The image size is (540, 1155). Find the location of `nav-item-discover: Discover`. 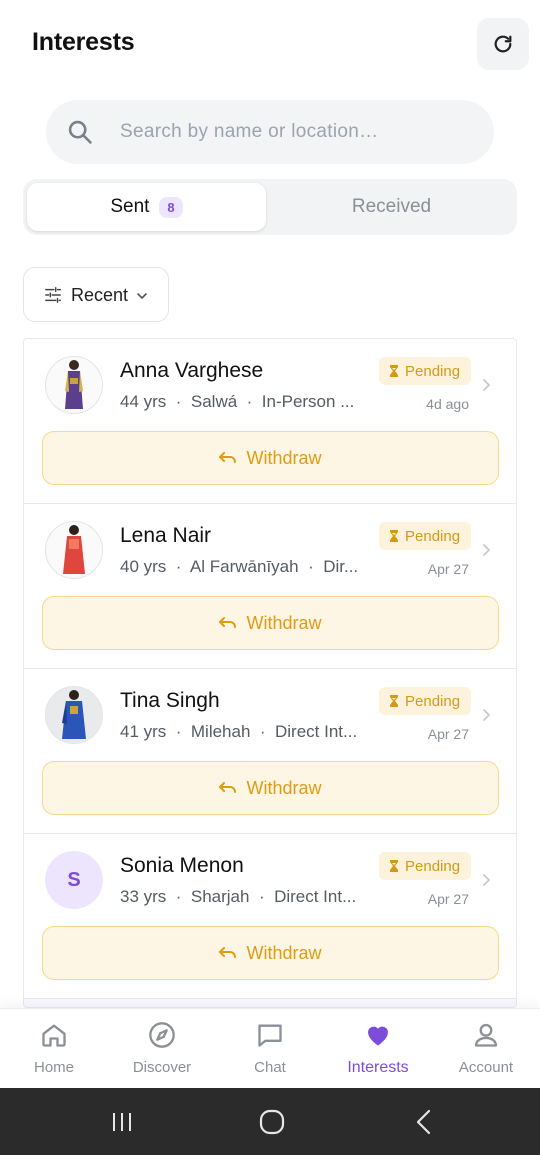

nav-item-discover: Discover is located at coordinates (162, 1049).